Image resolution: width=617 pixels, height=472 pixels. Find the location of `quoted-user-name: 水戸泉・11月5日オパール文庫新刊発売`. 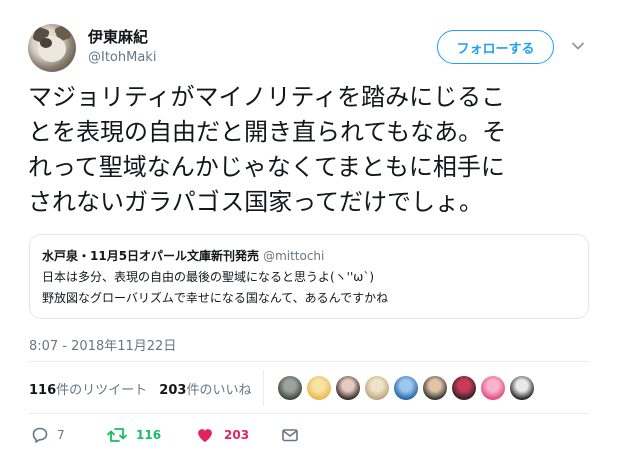

quoted-user-name: 水戸泉・11月5日オパール文庫新刊発売 is located at coordinates (151, 256).